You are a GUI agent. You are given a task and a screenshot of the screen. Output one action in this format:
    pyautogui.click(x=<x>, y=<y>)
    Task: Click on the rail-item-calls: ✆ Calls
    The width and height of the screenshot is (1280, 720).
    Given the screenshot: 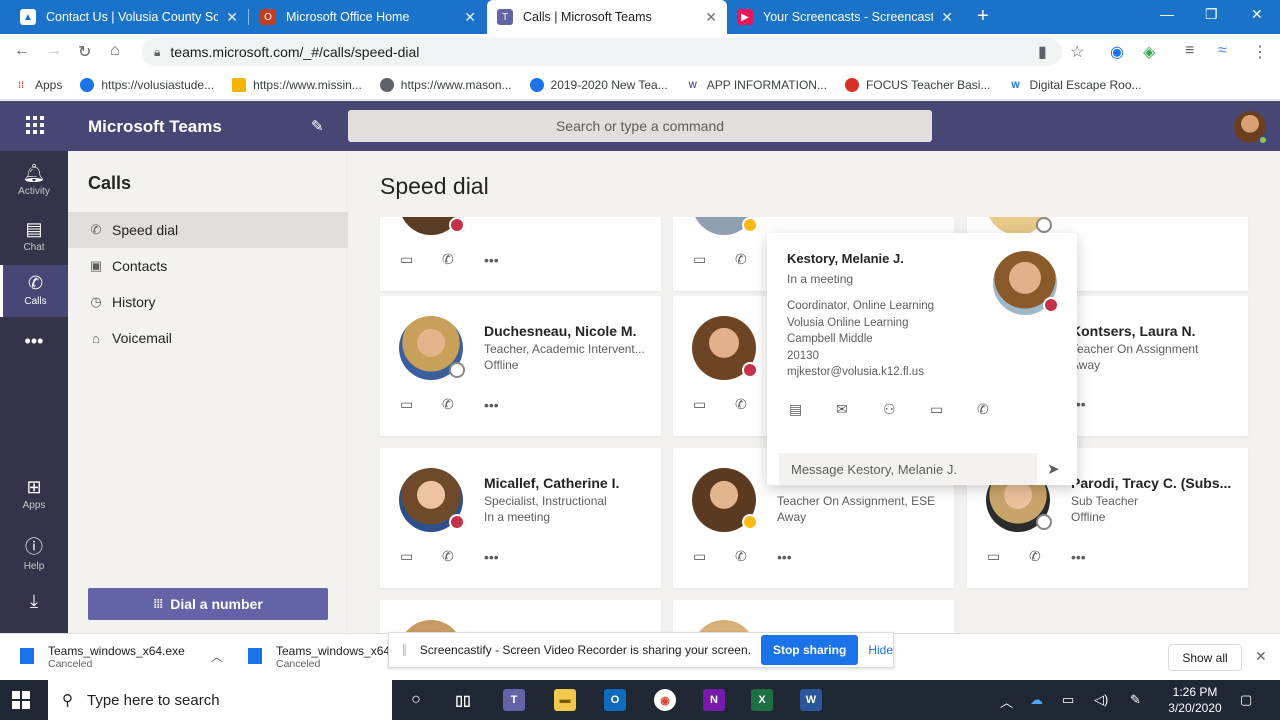 What is the action you would take?
    pyautogui.click(x=34, y=291)
    